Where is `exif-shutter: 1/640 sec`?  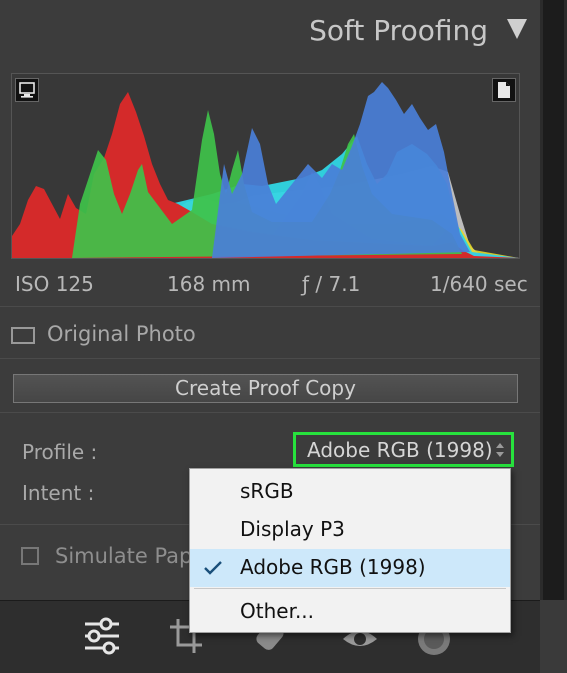 exif-shutter: 1/640 sec is located at coordinates (479, 284).